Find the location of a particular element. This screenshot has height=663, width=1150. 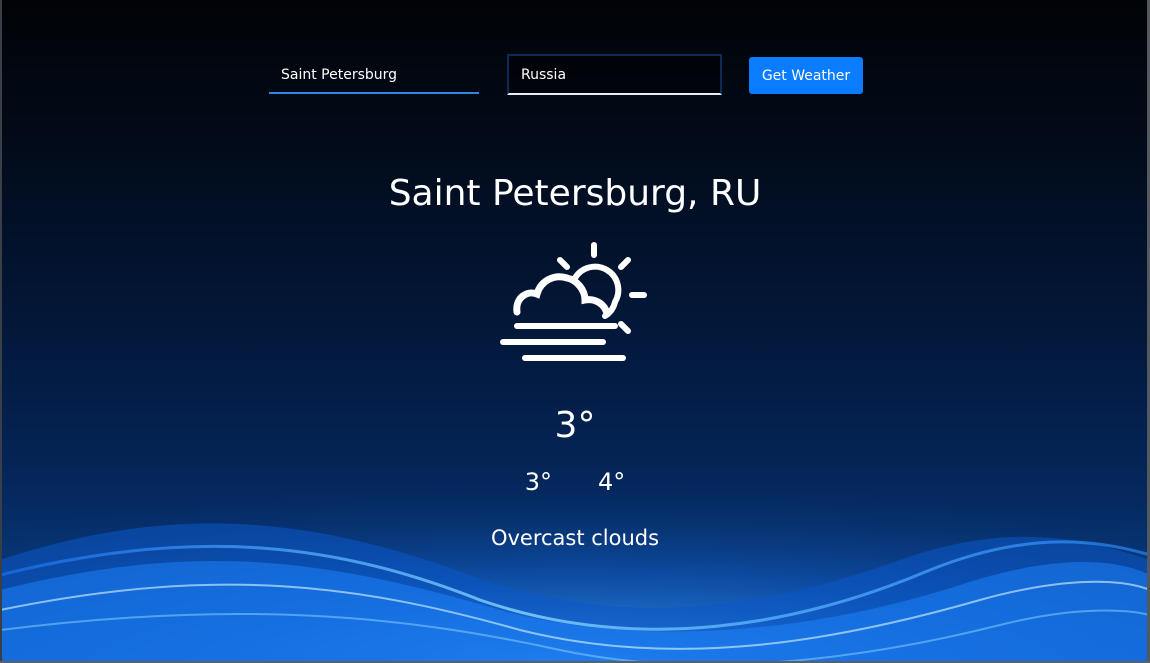

current-temperature: 3° is located at coordinates (575, 425).